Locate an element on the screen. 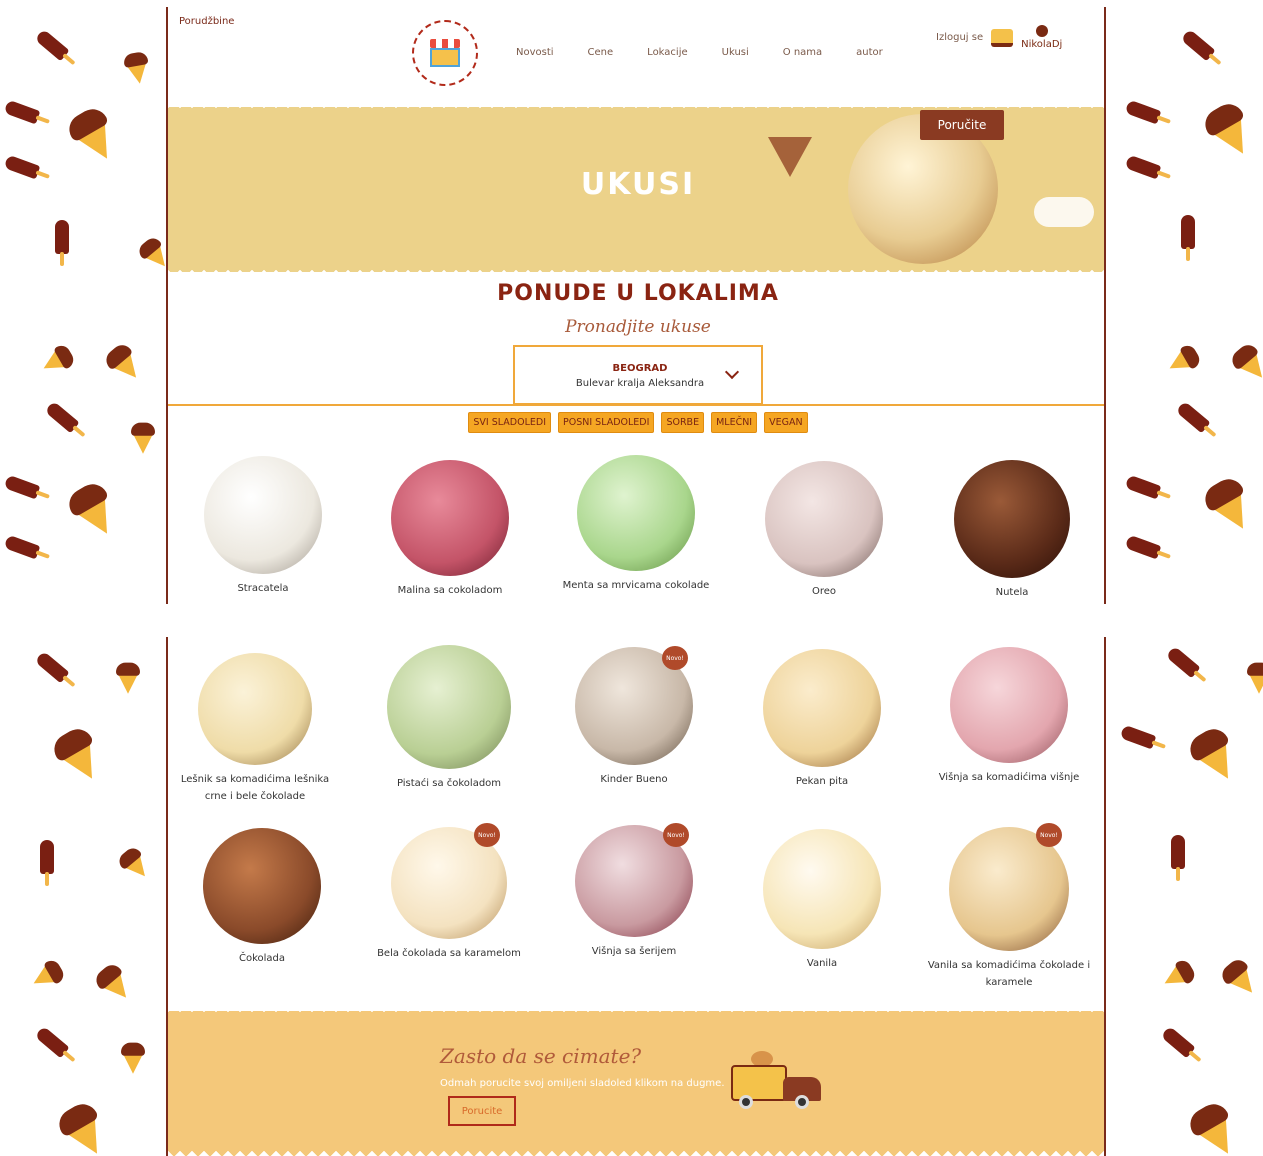 The width and height of the screenshot is (1263, 1156). logout-link: Izloguj se is located at coordinates (959, 37).